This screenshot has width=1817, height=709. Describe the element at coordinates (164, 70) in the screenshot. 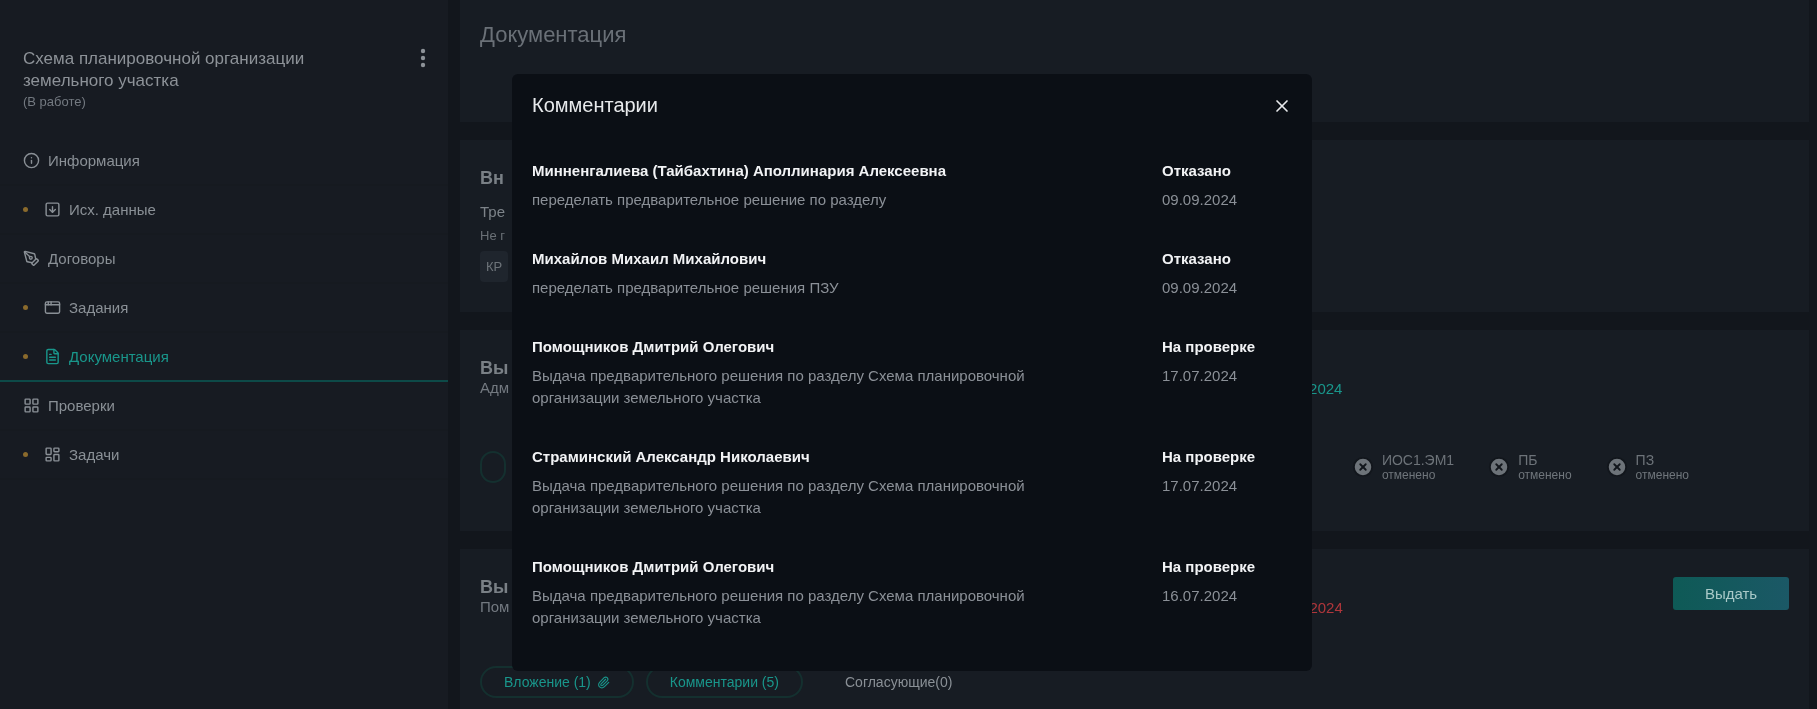

I see `project-title: Схема планировочной организации земельного участка` at that location.